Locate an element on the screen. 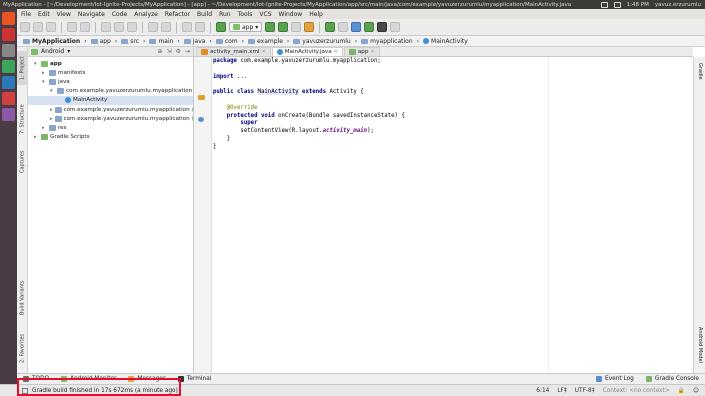 The width and height of the screenshot is (705, 396). breadcrumb-item: src is located at coordinates (130, 41).